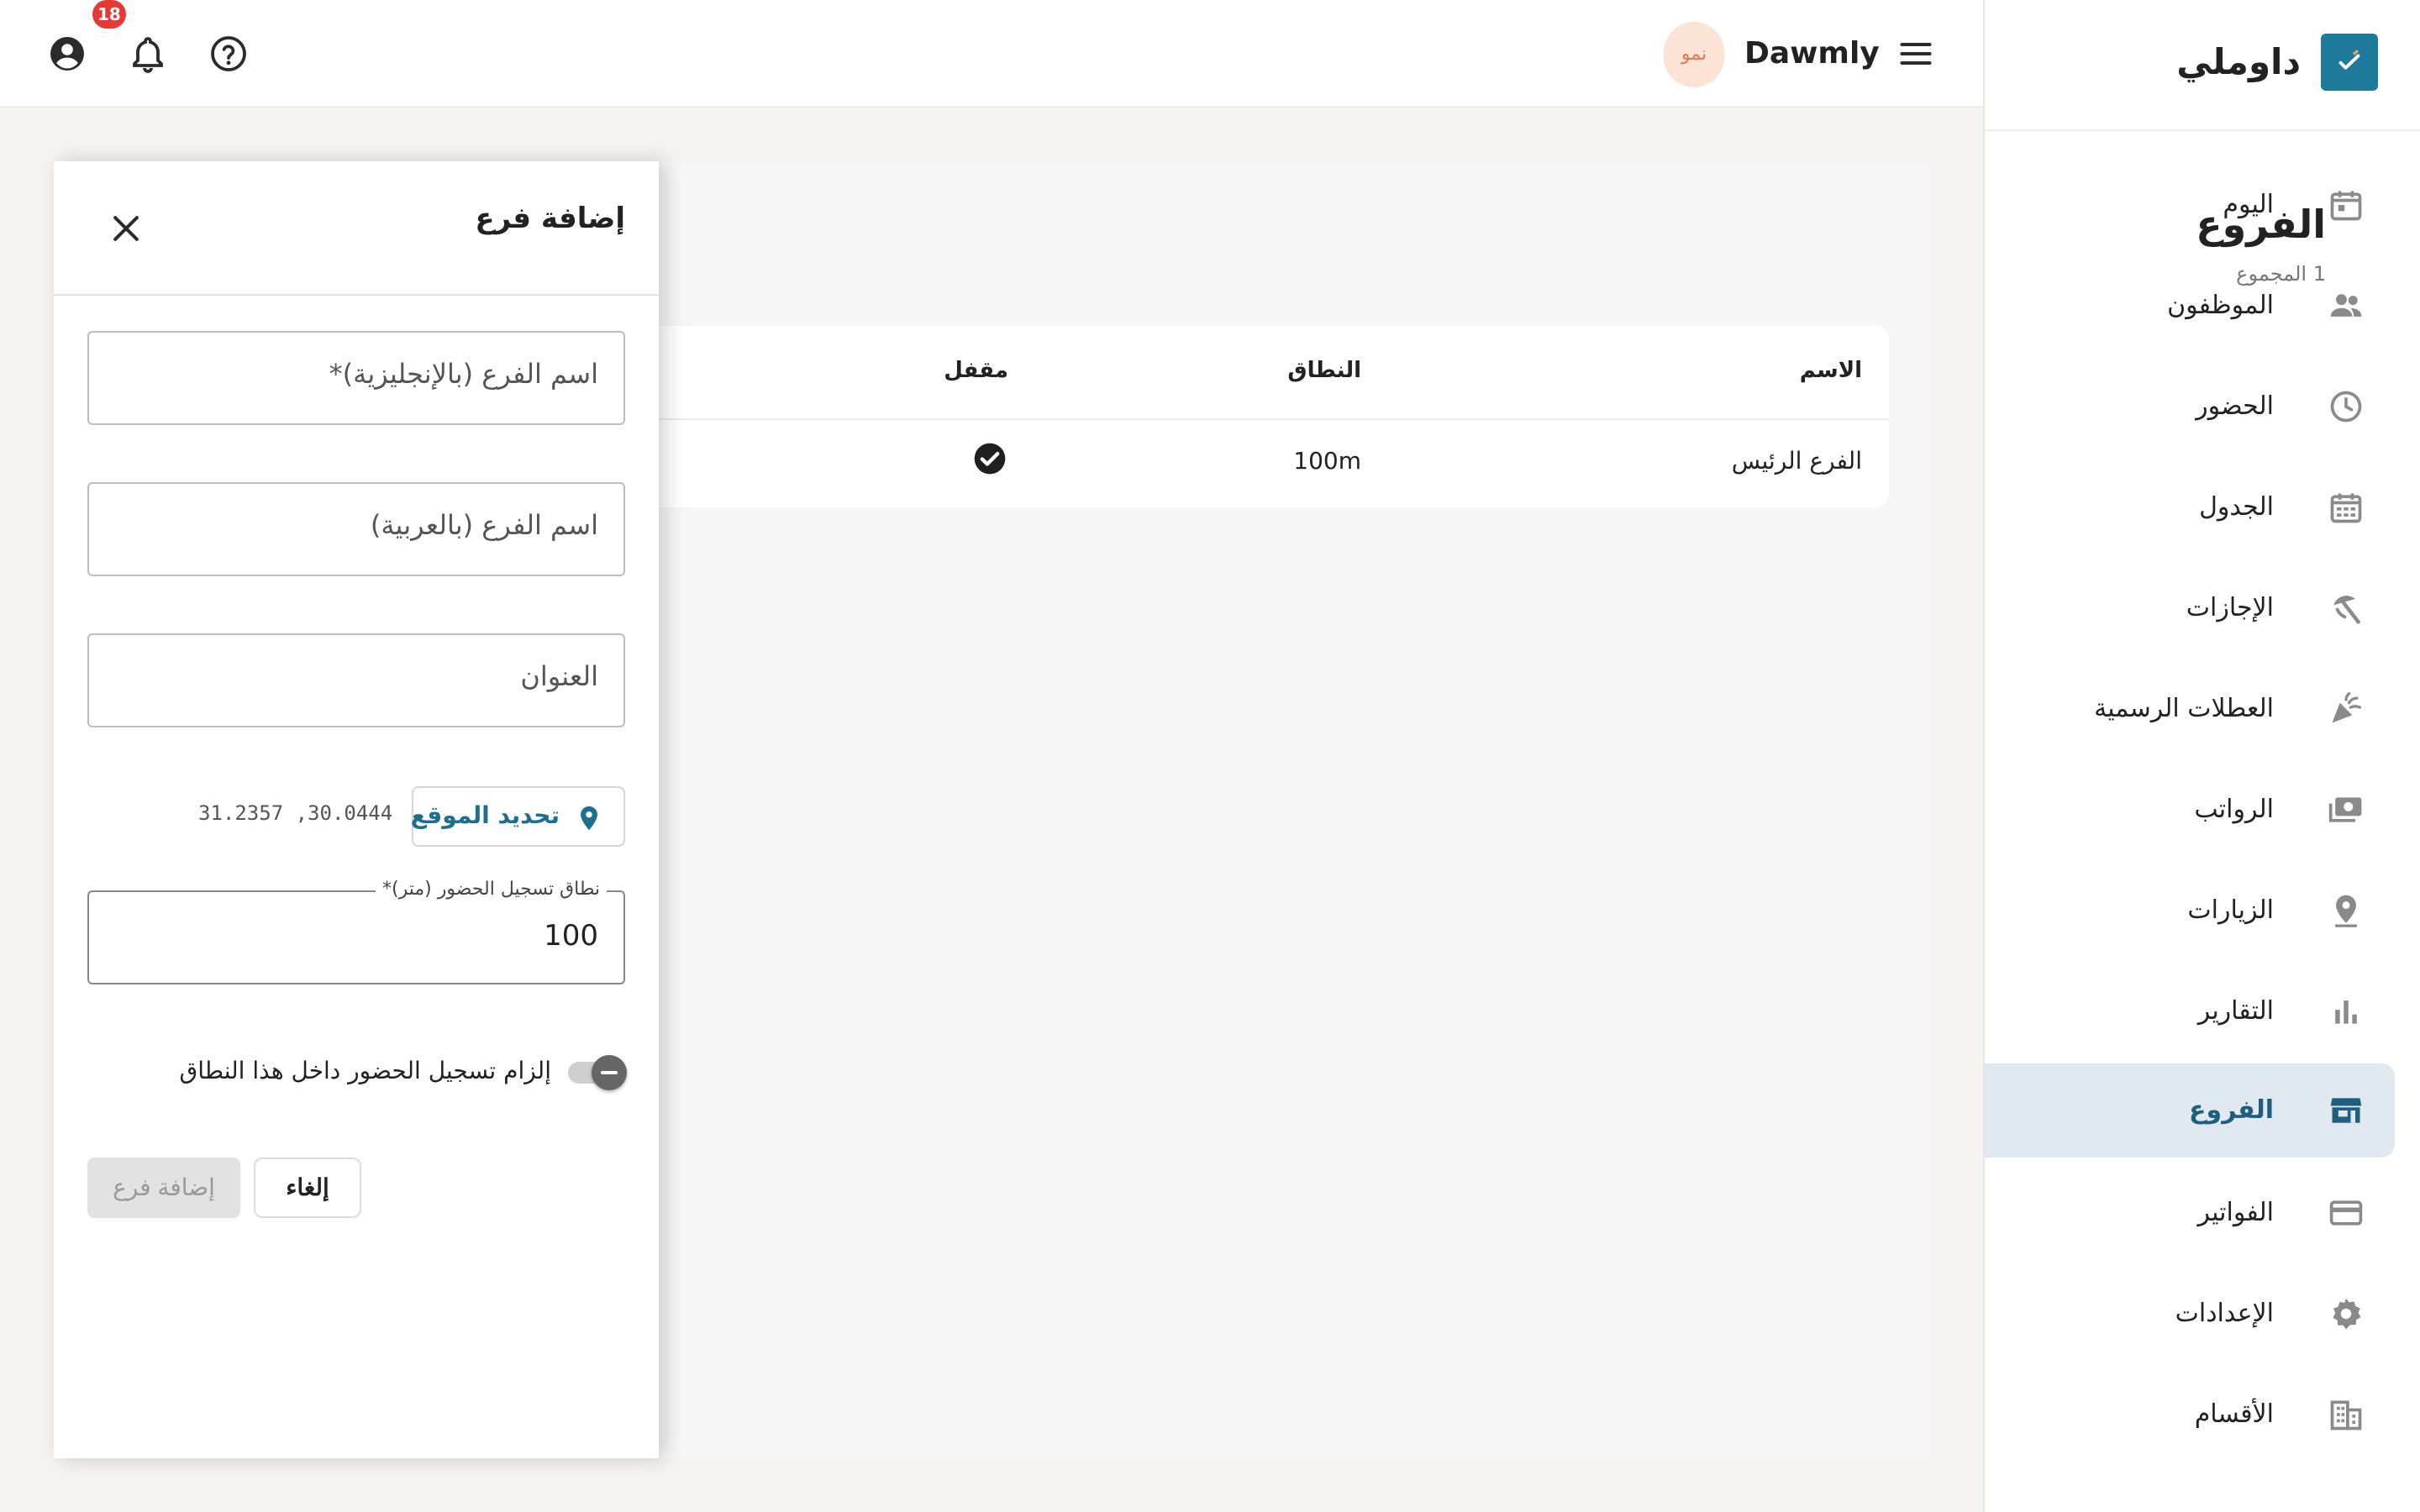 This screenshot has width=2420, height=1512. Describe the element at coordinates (2346, 1213) in the screenshot. I see `credit-card-icon` at that location.